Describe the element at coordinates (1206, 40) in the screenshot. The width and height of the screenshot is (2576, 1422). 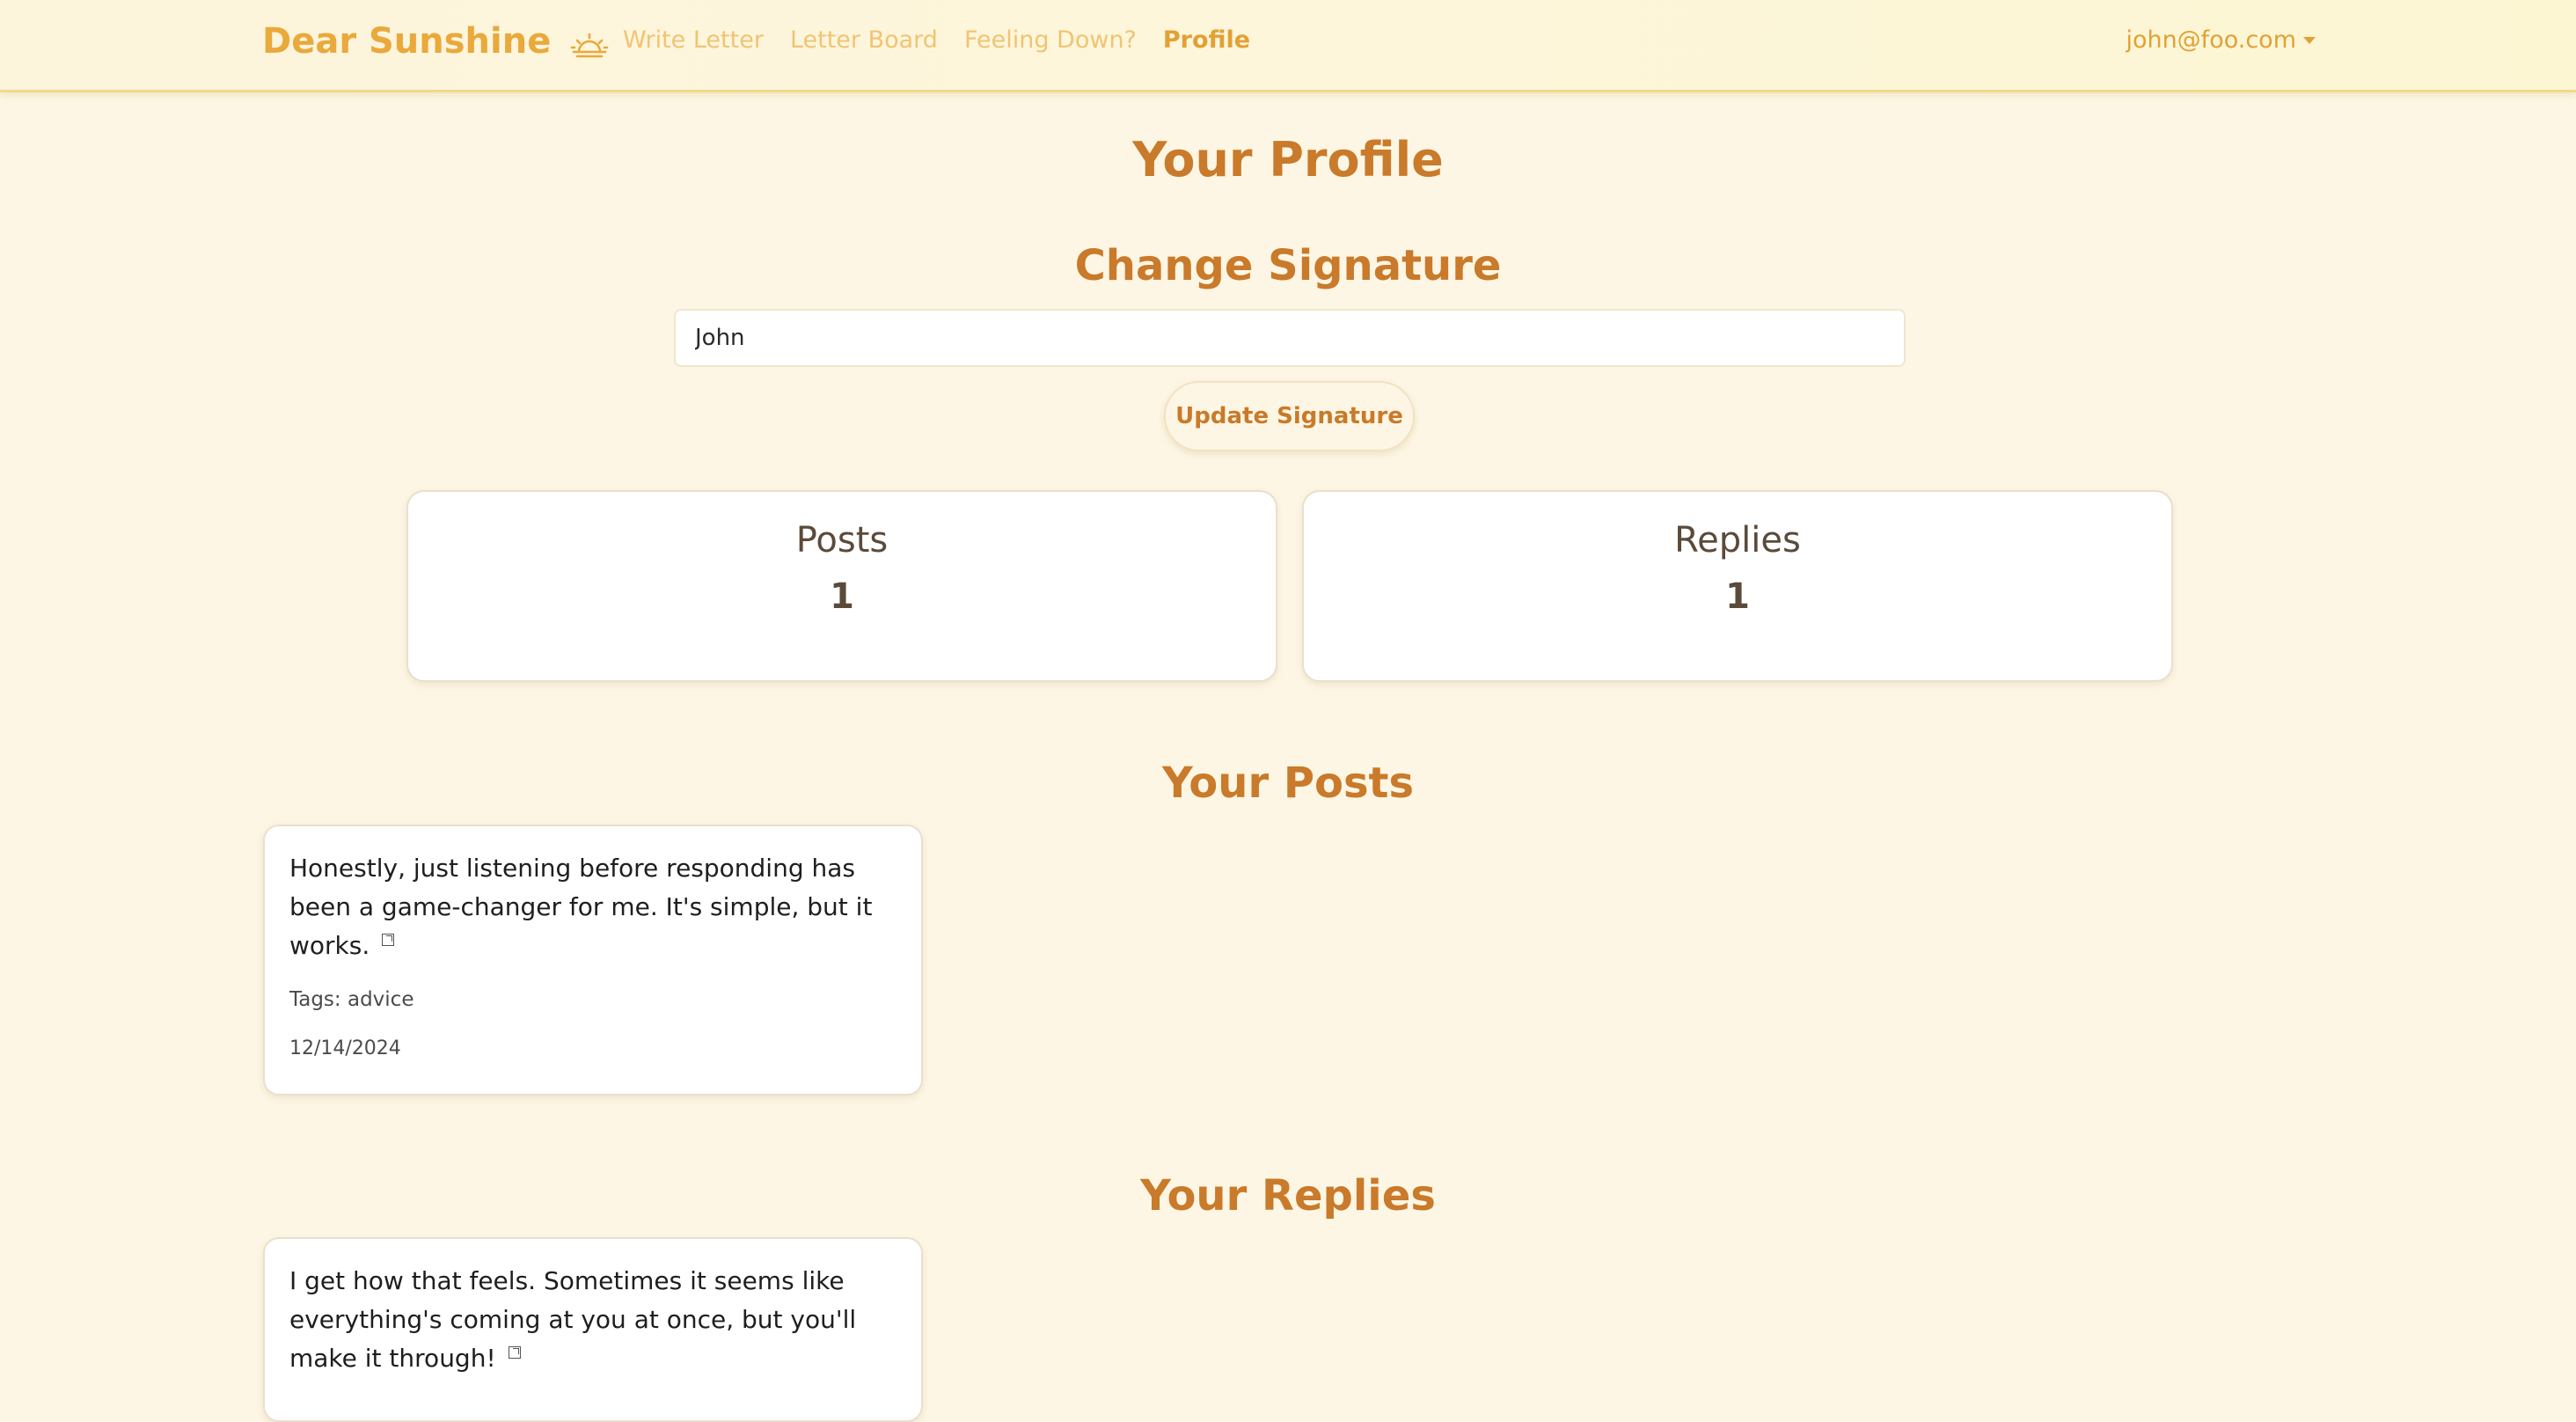
I see `nav-link-profile: Profile` at that location.